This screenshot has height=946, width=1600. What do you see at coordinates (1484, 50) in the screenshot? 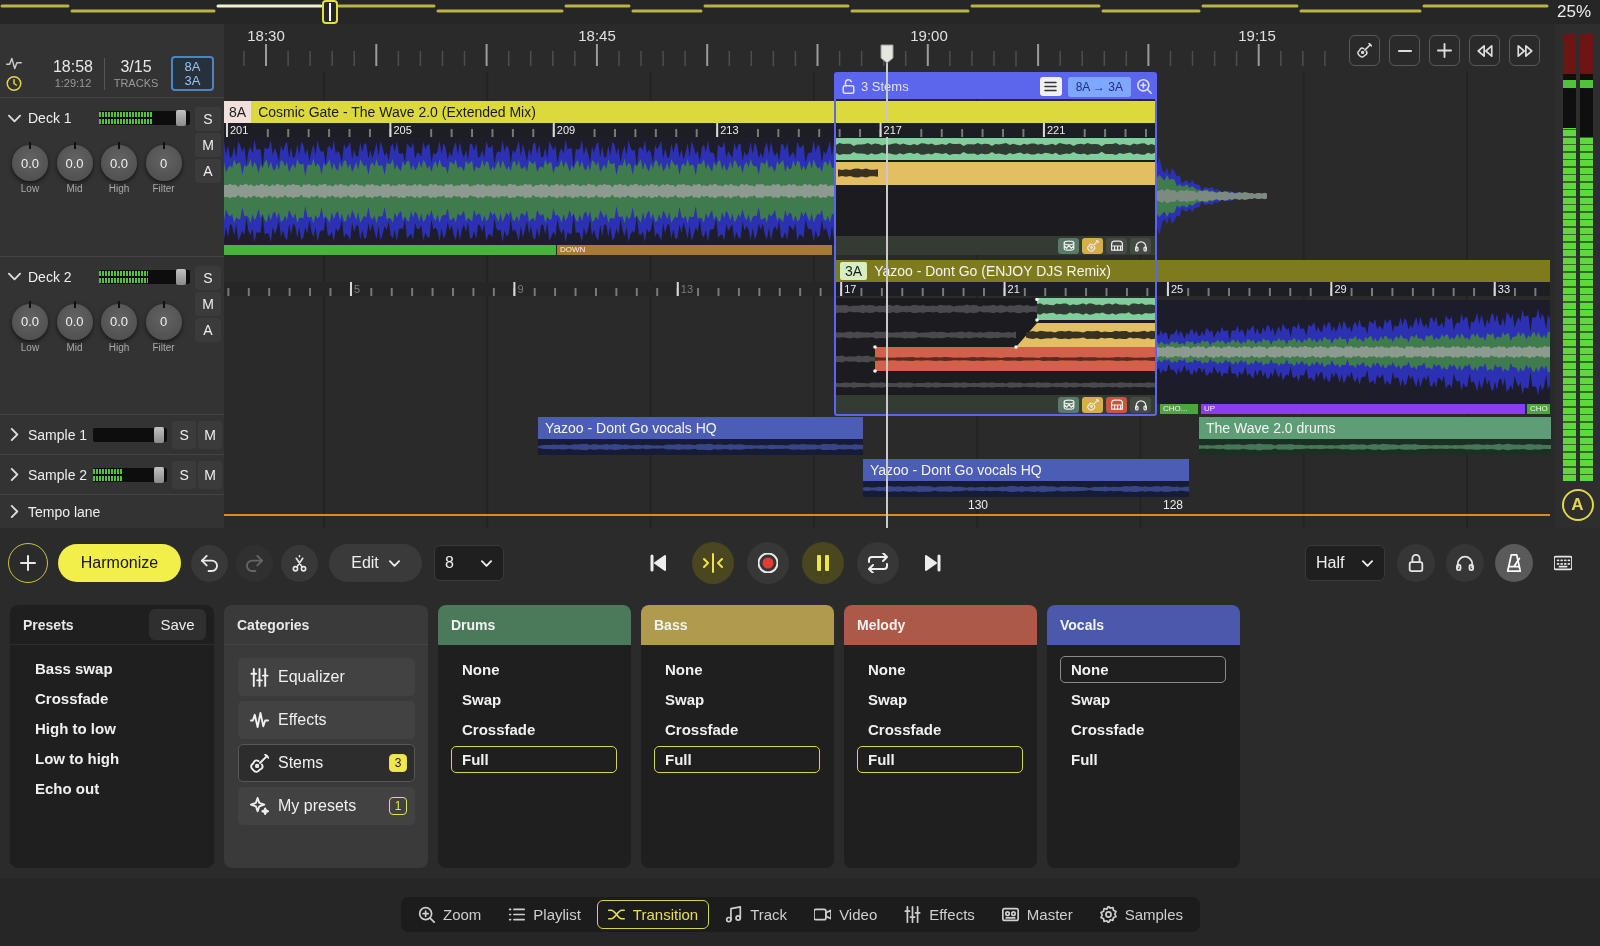
I see `rewind-button` at bounding box center [1484, 50].